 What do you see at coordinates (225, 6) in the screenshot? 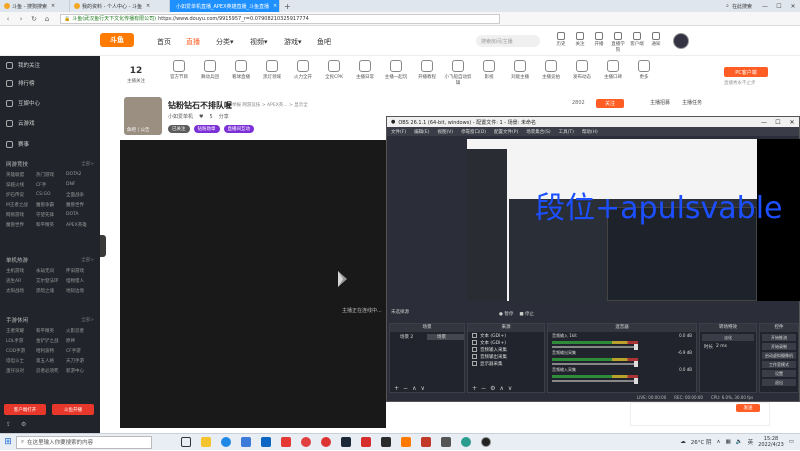
I see `browser-tab-douyu-live: 小如爱单机直播_APEX英雄直播_斗鱼直播 ×` at bounding box center [225, 6].